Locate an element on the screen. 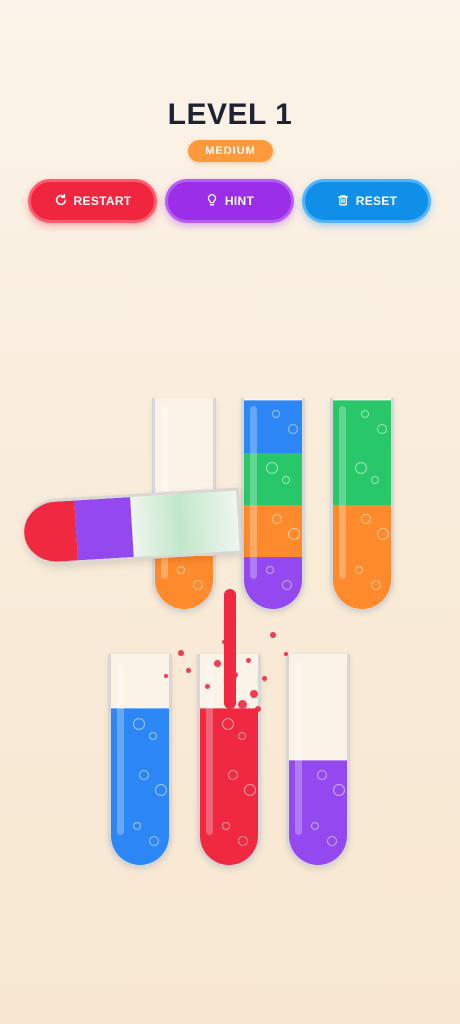 The width and height of the screenshot is (460, 1024). reset-button: RESET is located at coordinates (366, 201).